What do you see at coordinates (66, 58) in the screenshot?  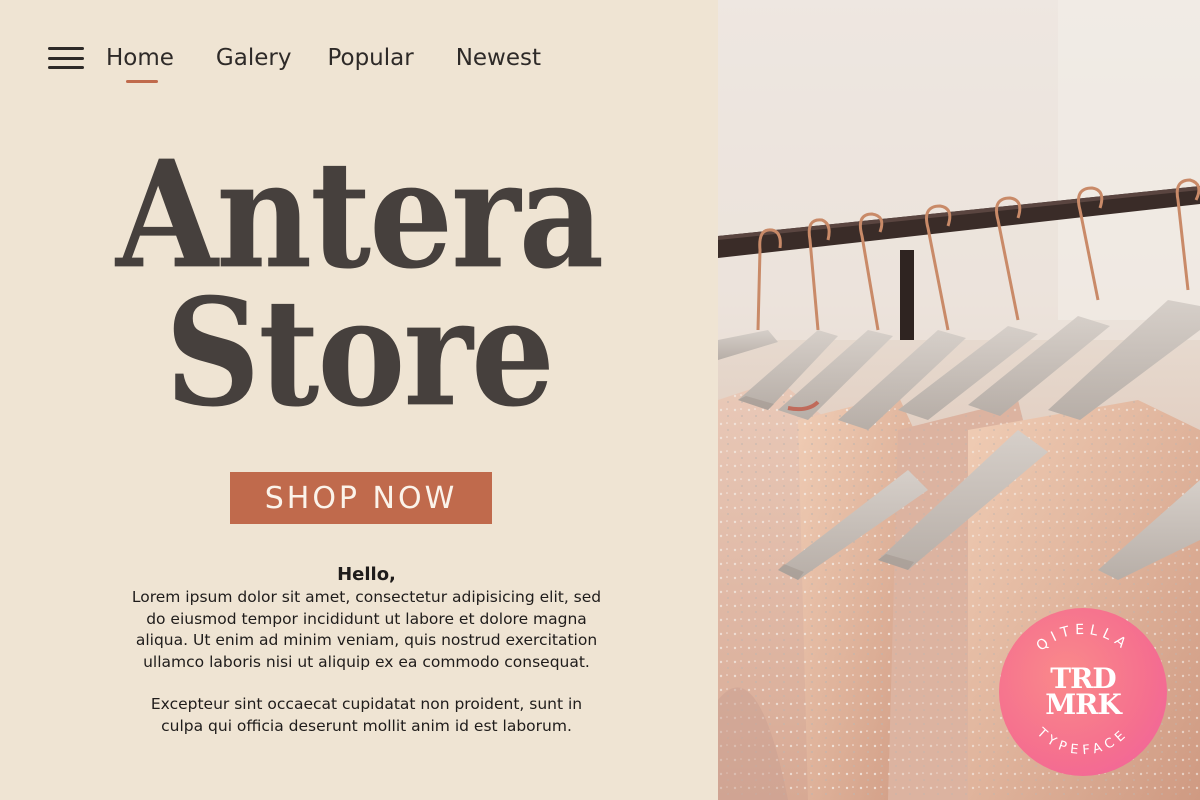 I see `menu-icon` at bounding box center [66, 58].